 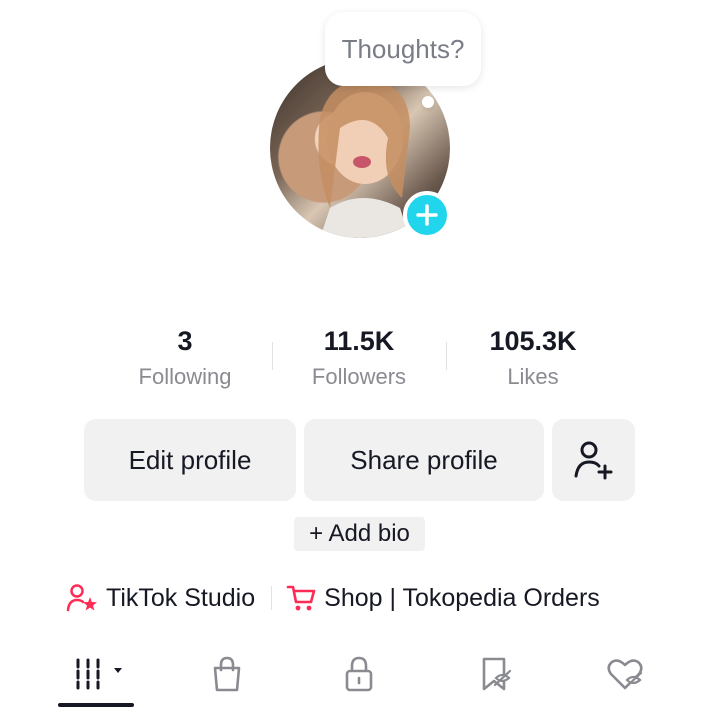 What do you see at coordinates (181, 597) in the screenshot?
I see `tiktok-studio-label: TikTok Studio` at bounding box center [181, 597].